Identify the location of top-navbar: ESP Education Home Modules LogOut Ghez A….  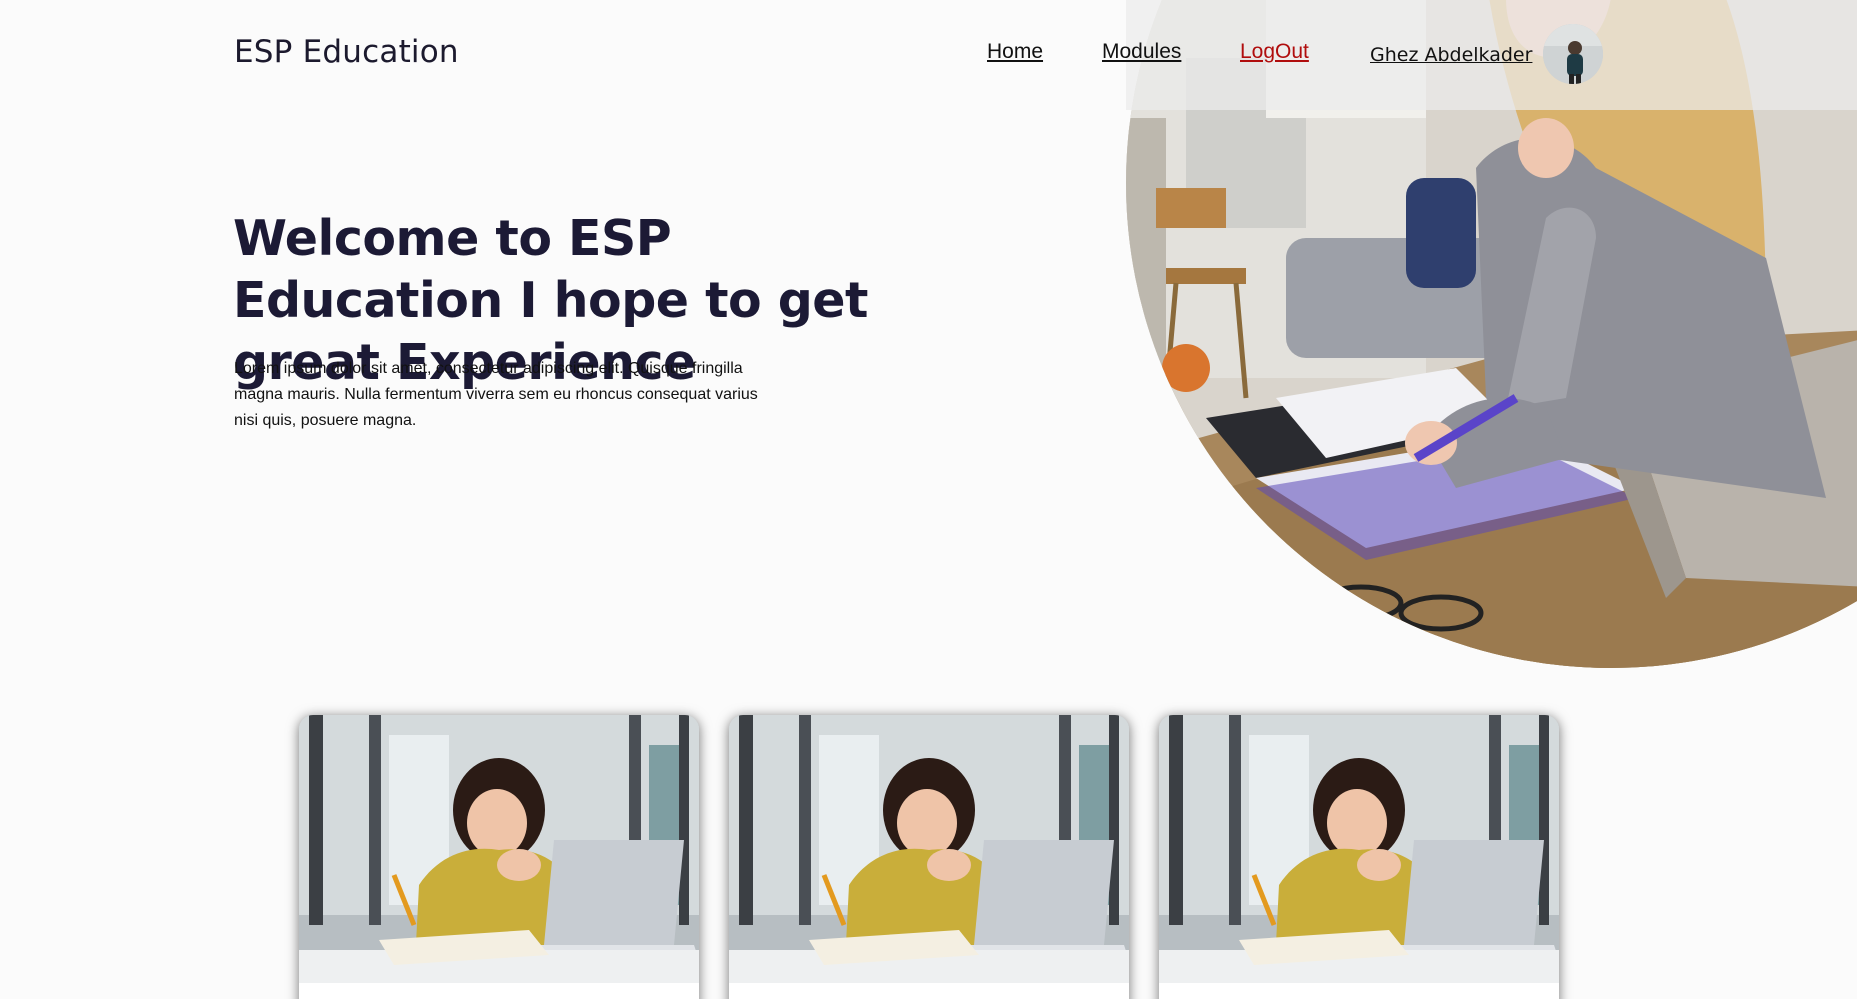
(928, 55).